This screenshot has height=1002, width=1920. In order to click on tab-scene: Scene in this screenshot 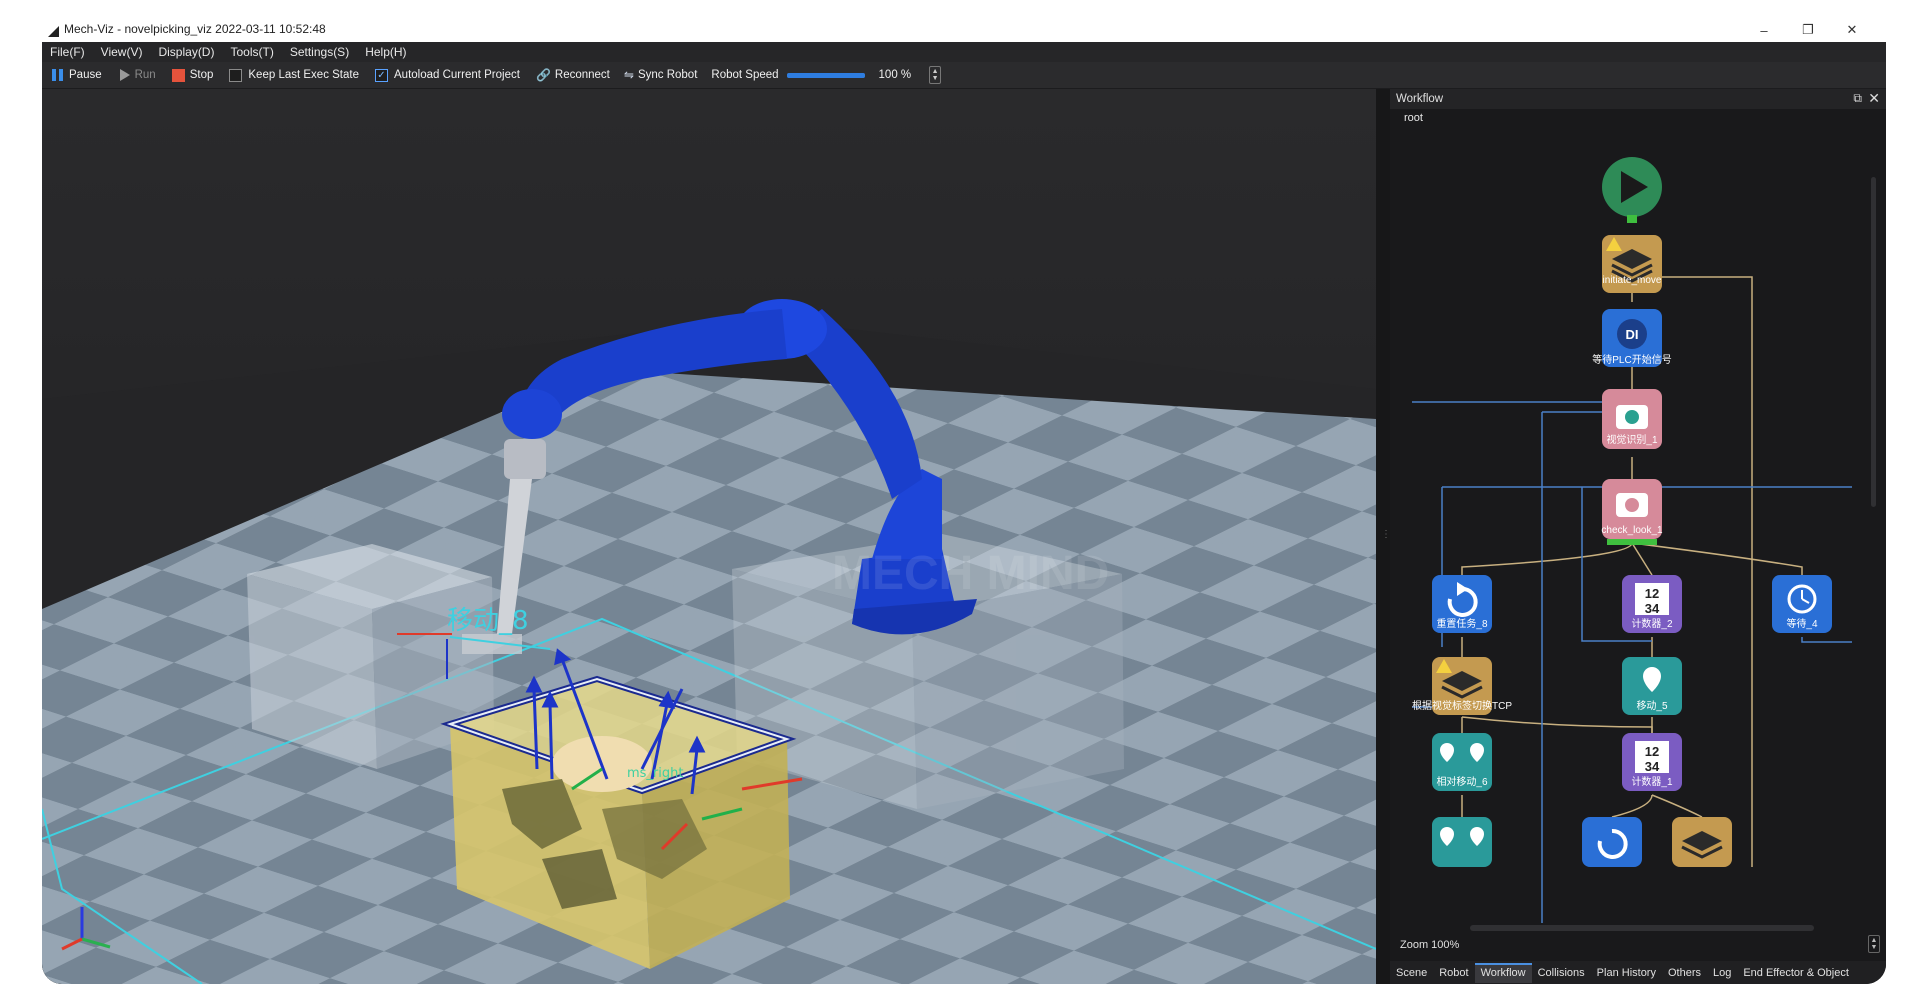, I will do `click(1411, 973)`.